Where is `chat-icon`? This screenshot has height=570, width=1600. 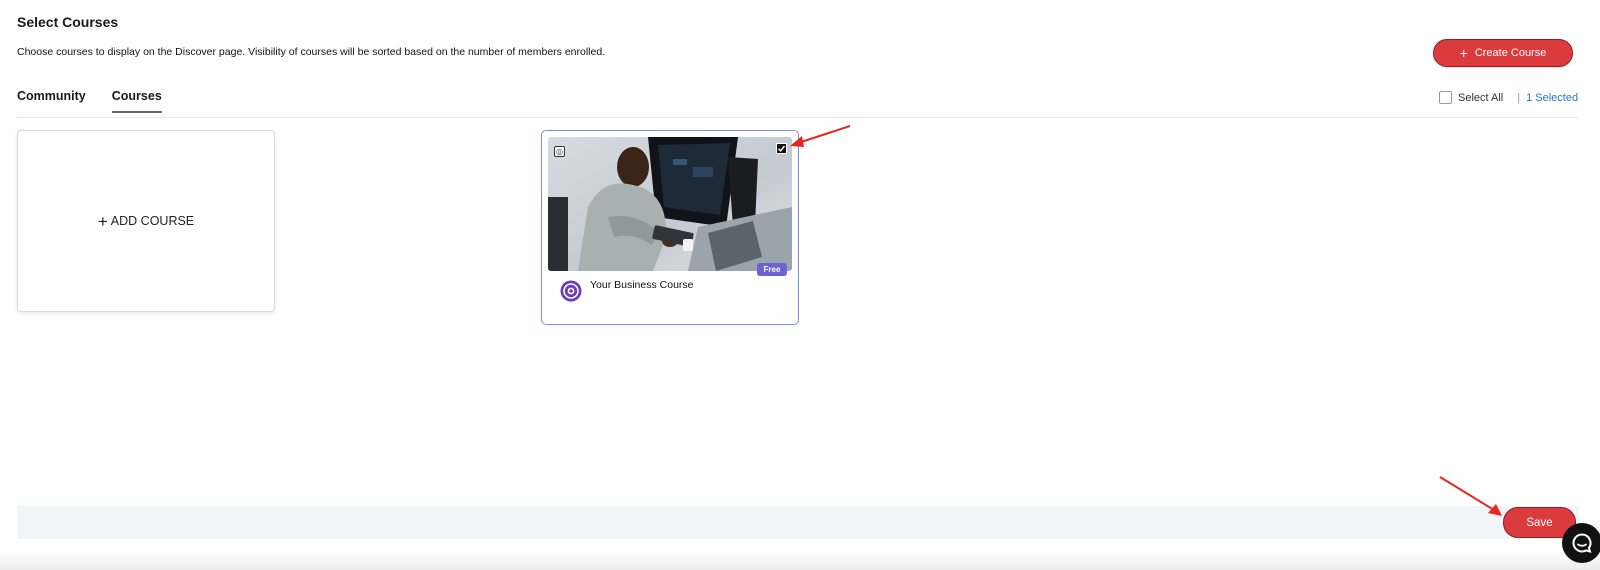
chat-icon is located at coordinates (1581, 543).